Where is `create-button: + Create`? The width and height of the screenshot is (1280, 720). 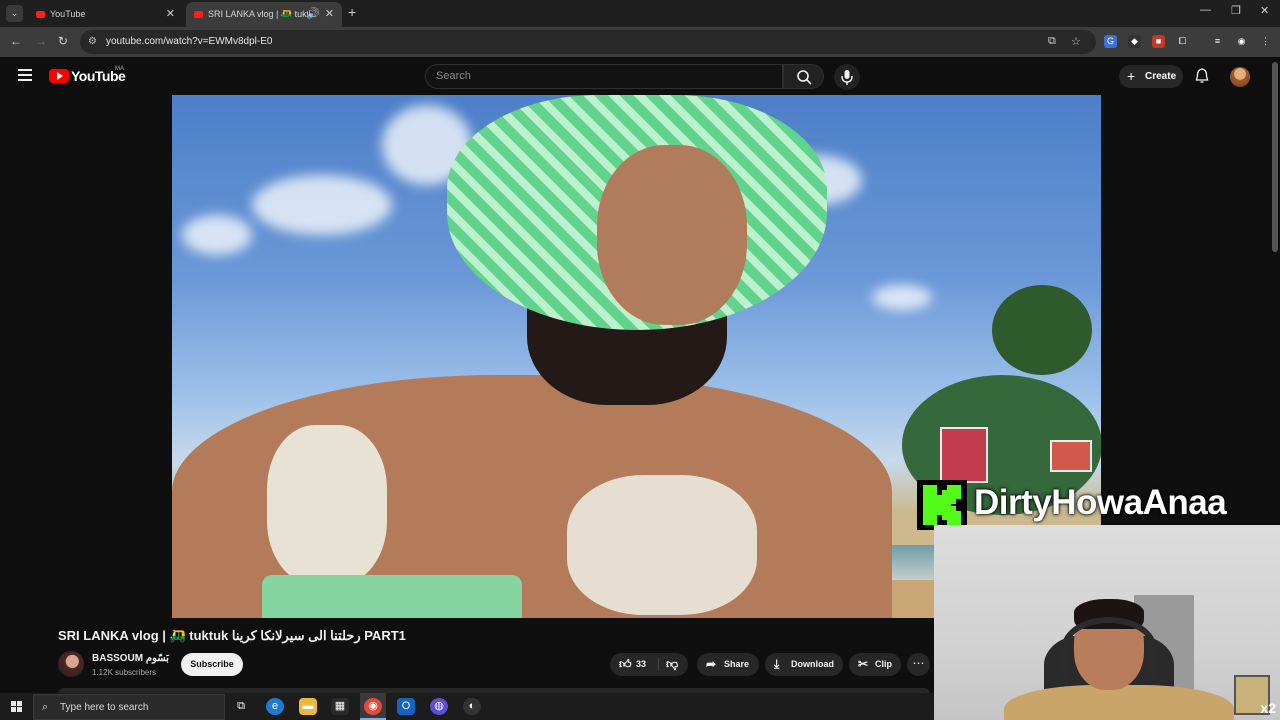
create-button: + Create is located at coordinates (1151, 76).